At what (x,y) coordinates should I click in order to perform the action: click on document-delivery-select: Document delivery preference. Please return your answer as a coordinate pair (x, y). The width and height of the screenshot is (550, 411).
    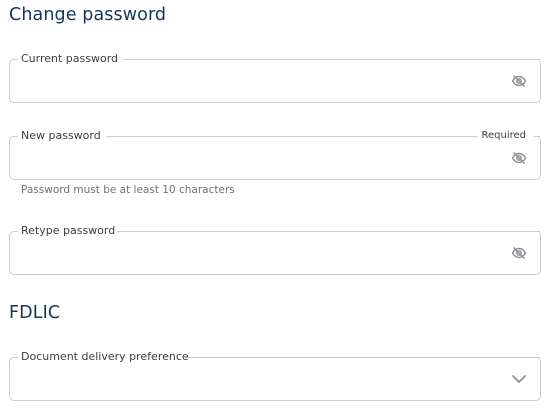
    Looking at the image, I should click on (275, 375).